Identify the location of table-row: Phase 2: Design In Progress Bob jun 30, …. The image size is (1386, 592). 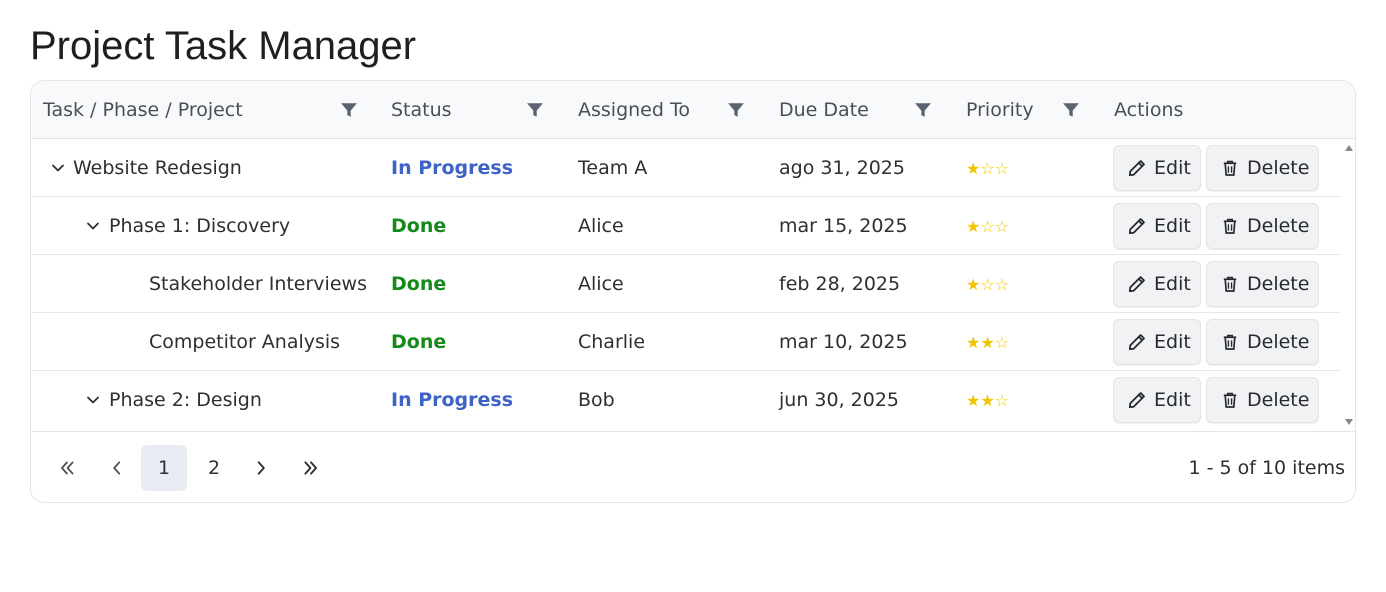
(686, 400).